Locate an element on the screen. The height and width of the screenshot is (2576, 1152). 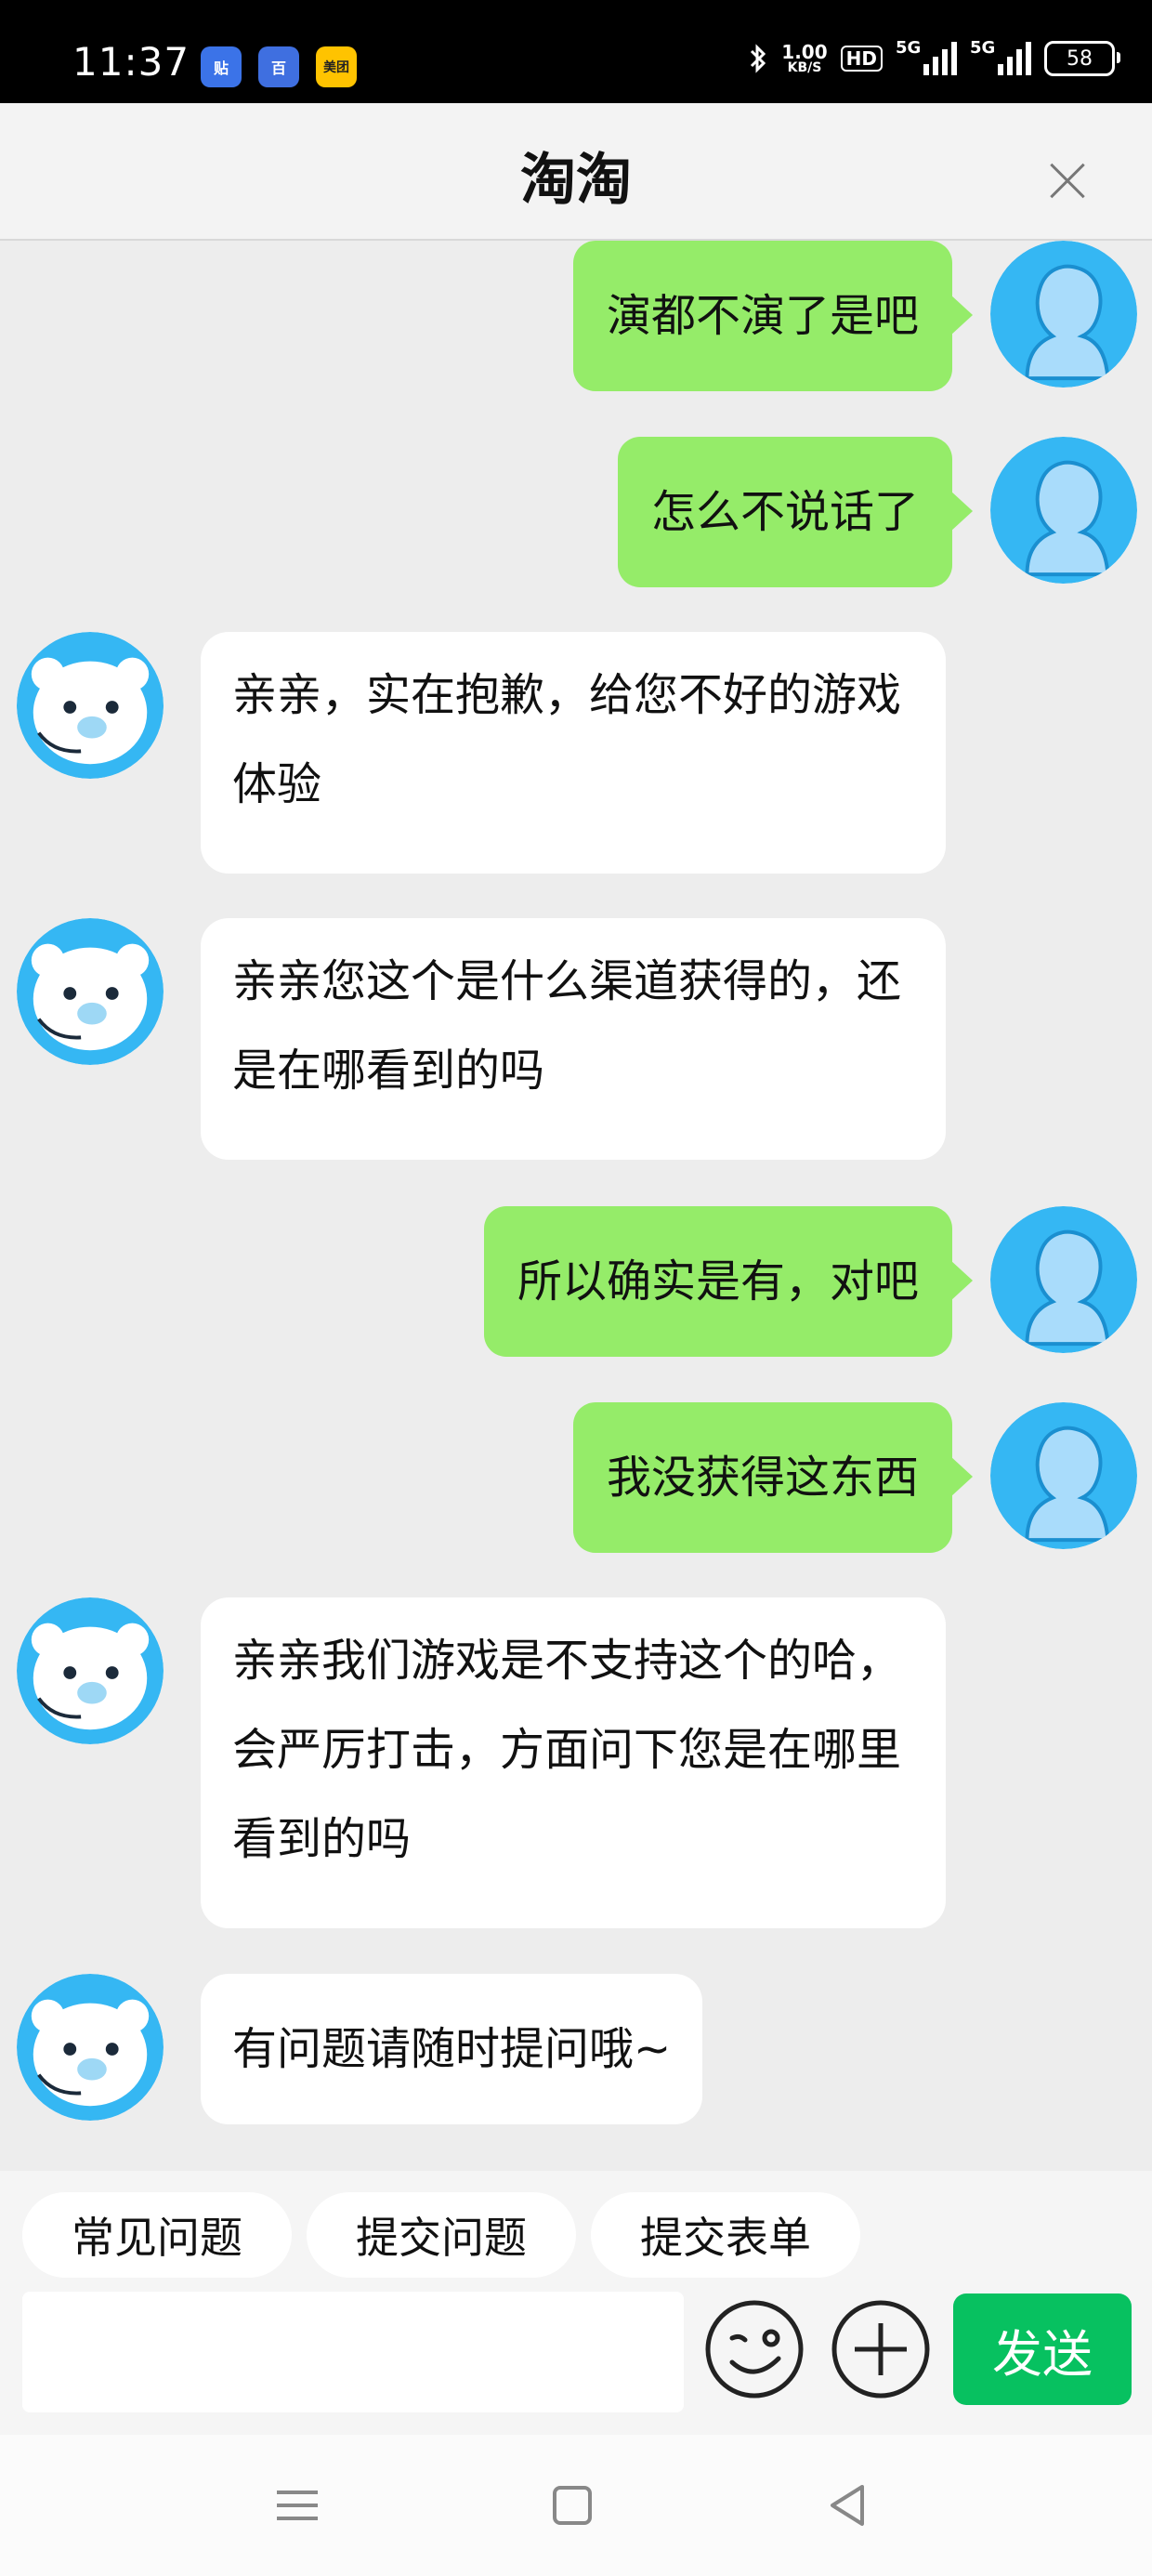
agent-message-bubble: 亲亲，实在抱歉，给您不好的游戏体验 is located at coordinates (573, 753).